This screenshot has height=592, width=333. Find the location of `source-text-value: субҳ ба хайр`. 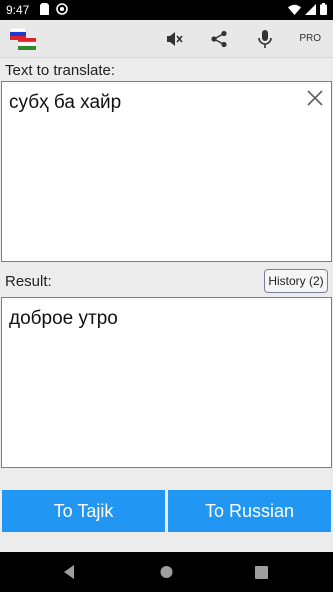

source-text-value: субҳ ба хайр is located at coordinates (65, 102).